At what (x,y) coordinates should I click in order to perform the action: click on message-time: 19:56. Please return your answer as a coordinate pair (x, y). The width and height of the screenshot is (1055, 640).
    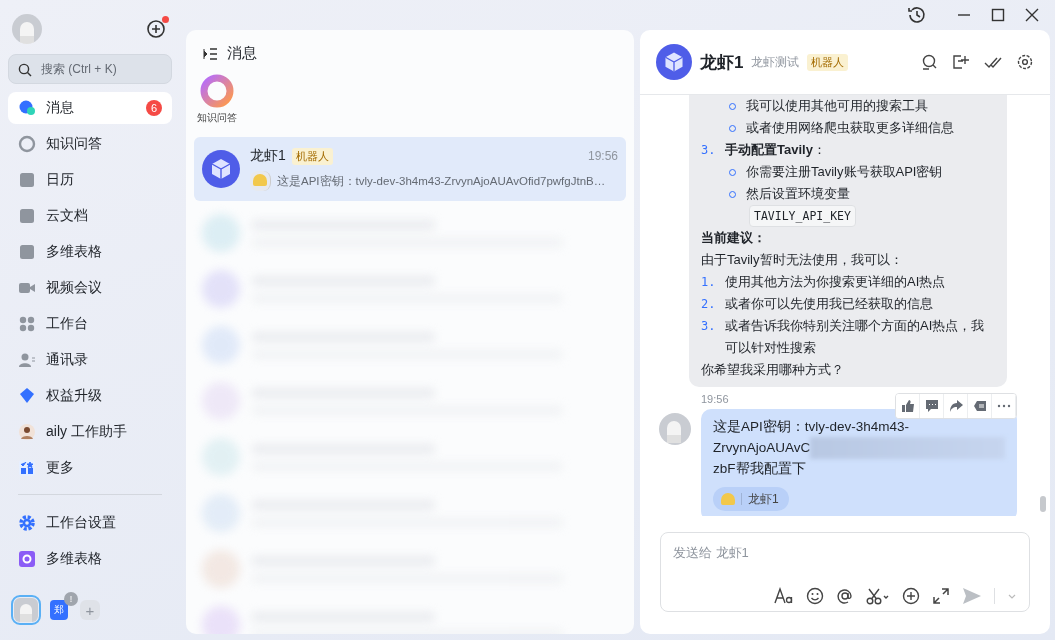
    Looking at the image, I should click on (715, 400).